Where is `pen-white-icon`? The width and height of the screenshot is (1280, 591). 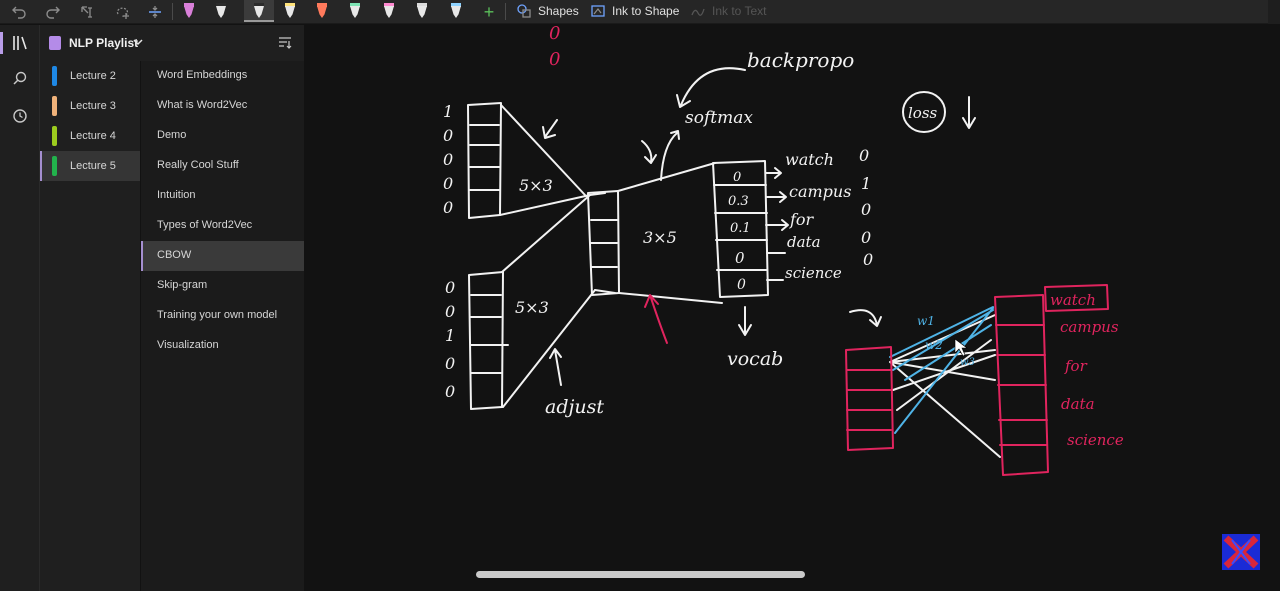 pen-white-icon is located at coordinates (221, 11).